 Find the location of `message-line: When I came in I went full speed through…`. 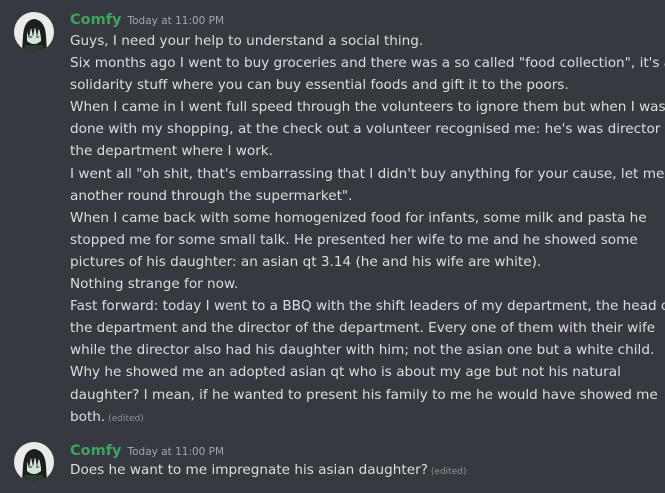

message-line: When I came in I went full speed through… is located at coordinates (367, 107).